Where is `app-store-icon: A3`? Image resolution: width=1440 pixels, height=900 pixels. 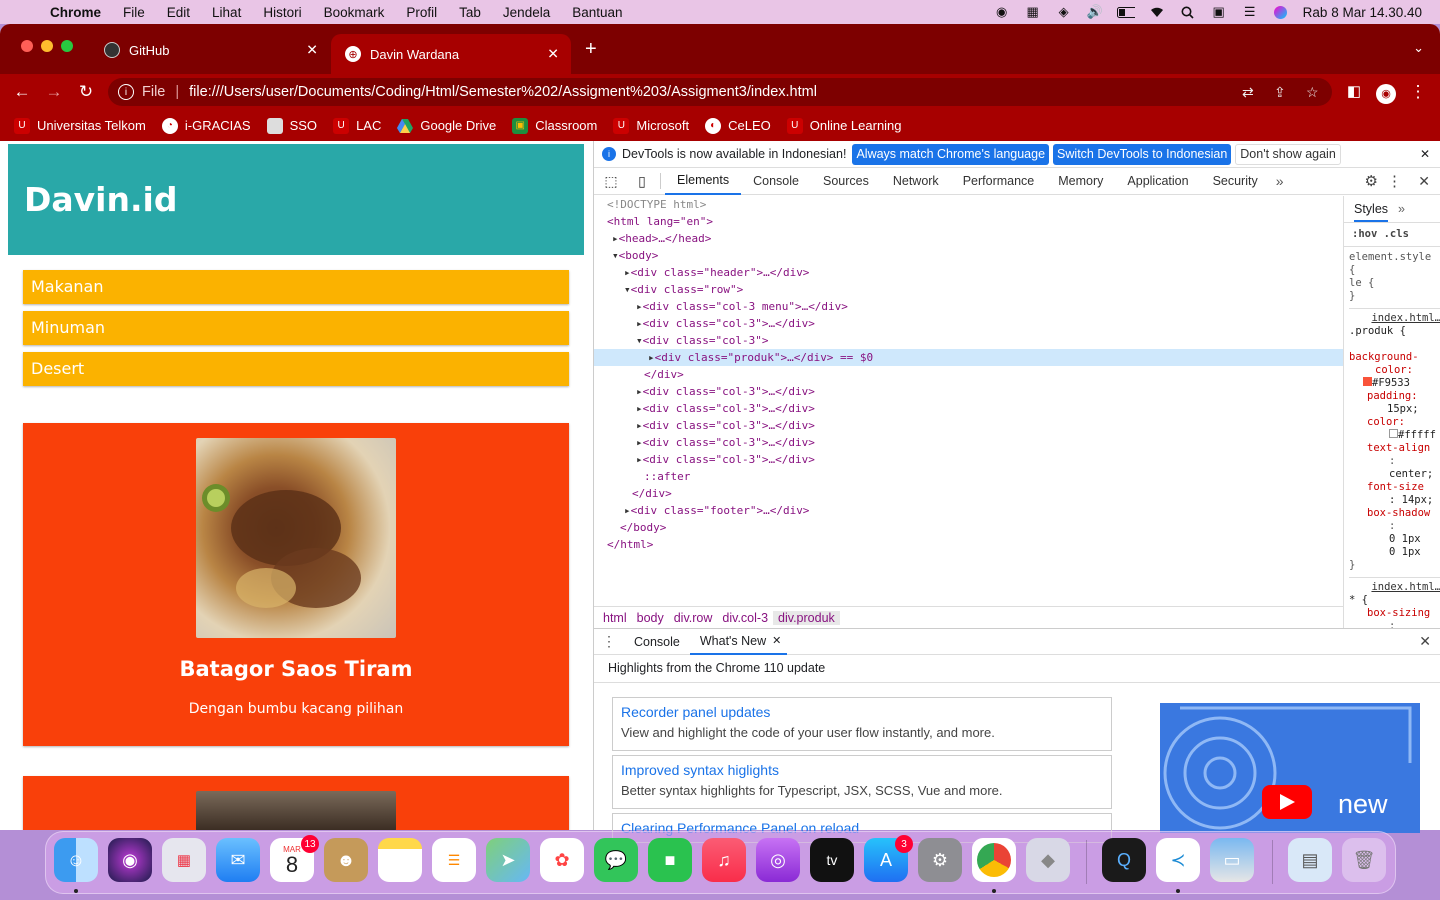 app-store-icon: A3 is located at coordinates (888, 858).